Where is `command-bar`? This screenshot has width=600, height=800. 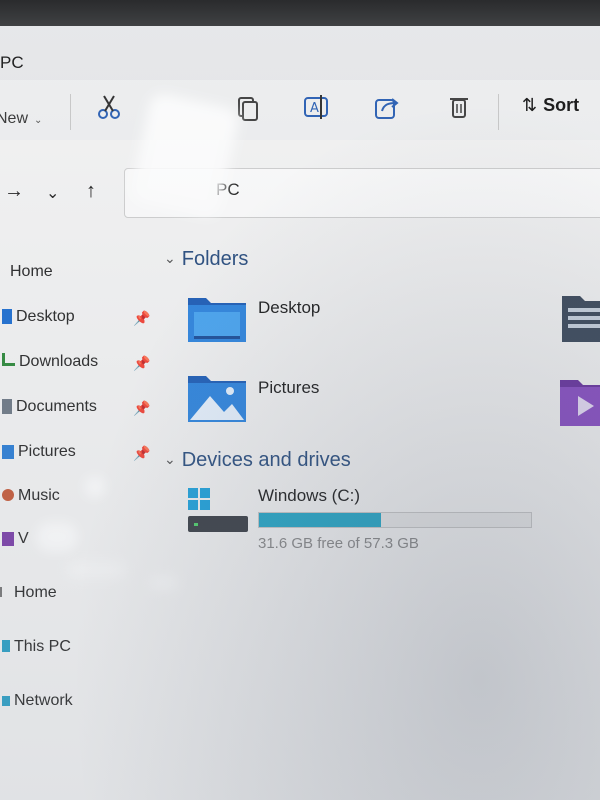 command-bar is located at coordinates (300, 110).